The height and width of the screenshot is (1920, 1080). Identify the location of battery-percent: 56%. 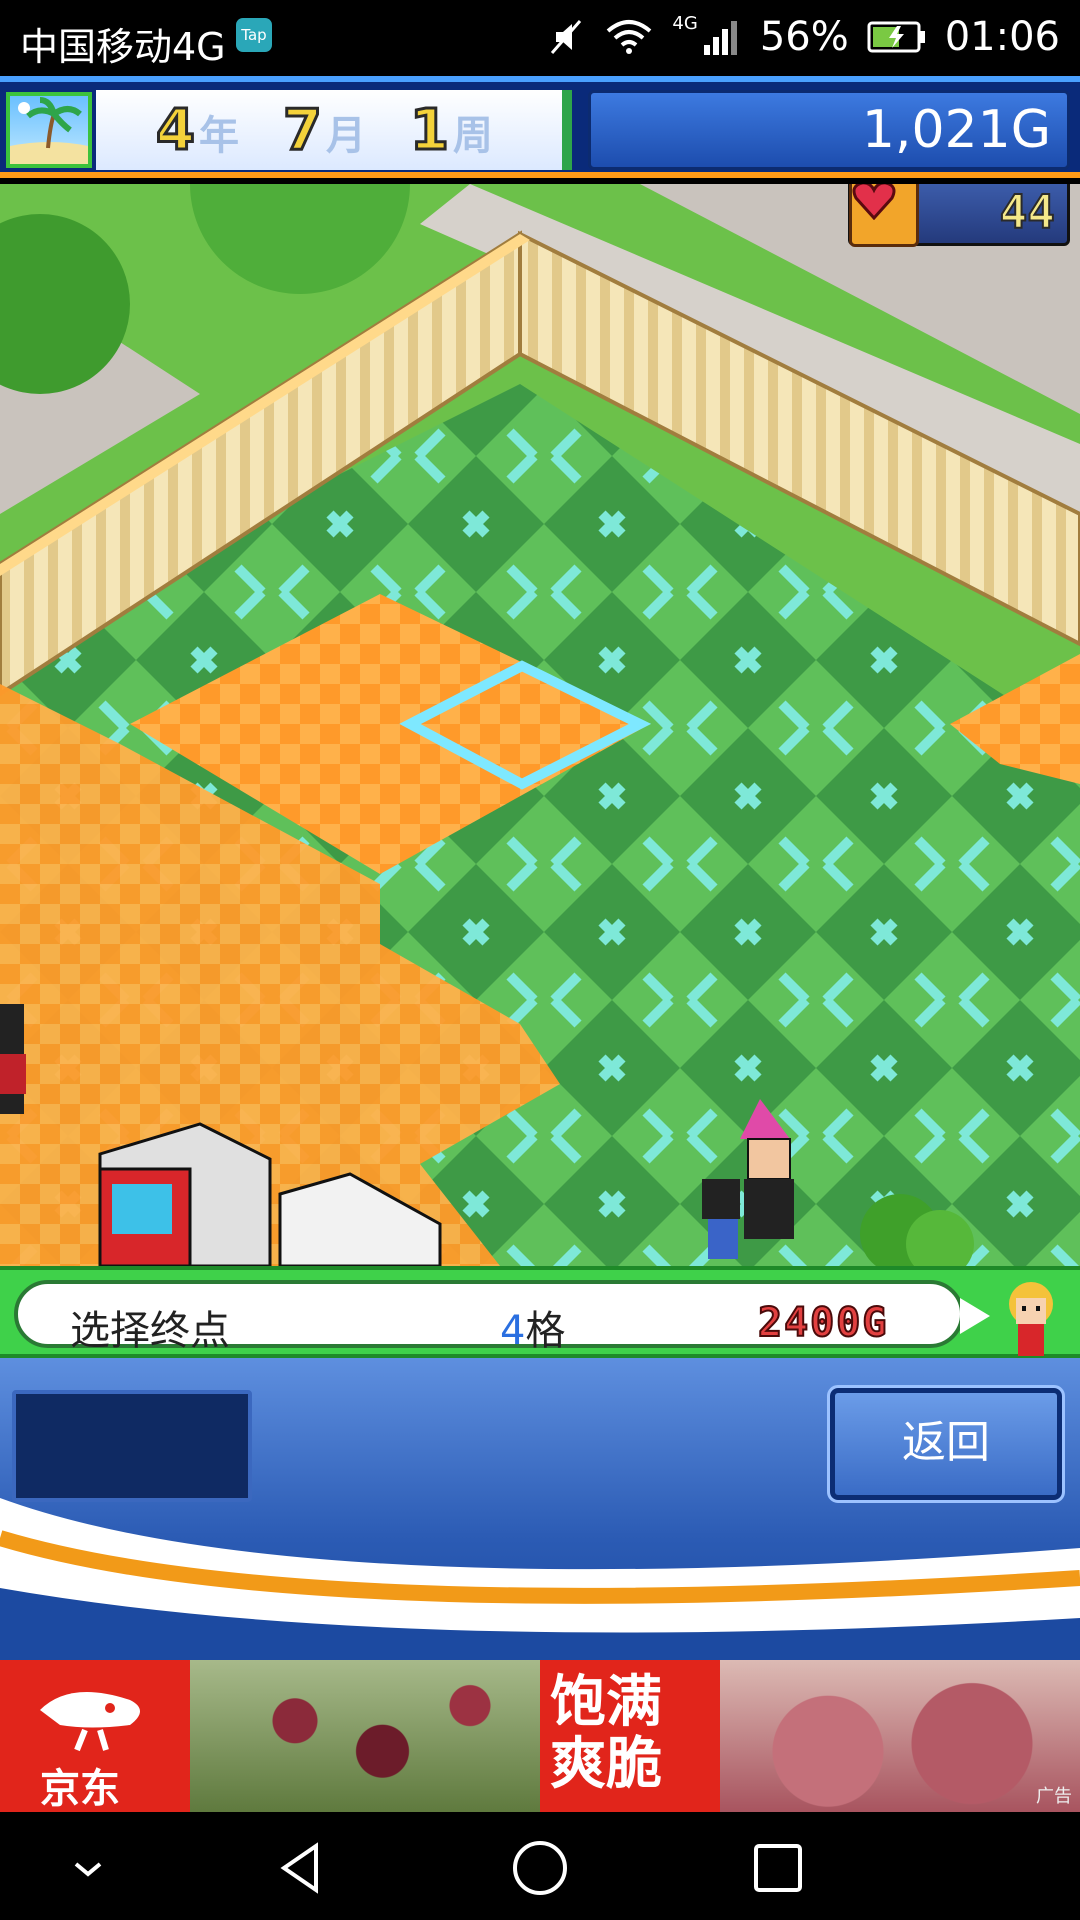
(804, 37).